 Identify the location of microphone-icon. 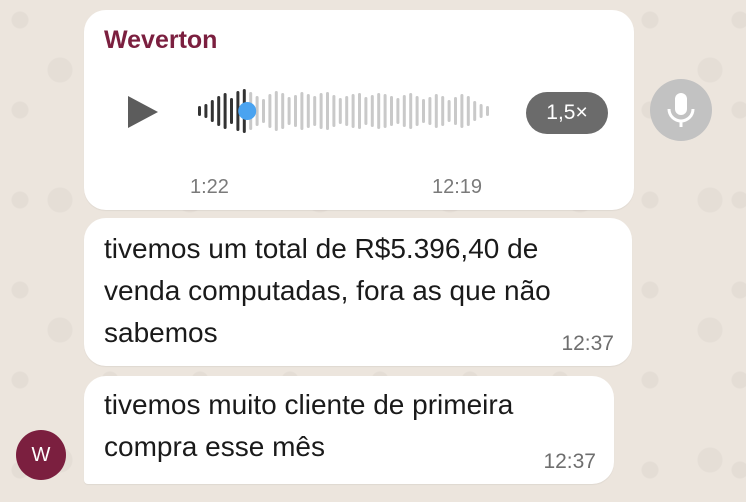
(681, 110).